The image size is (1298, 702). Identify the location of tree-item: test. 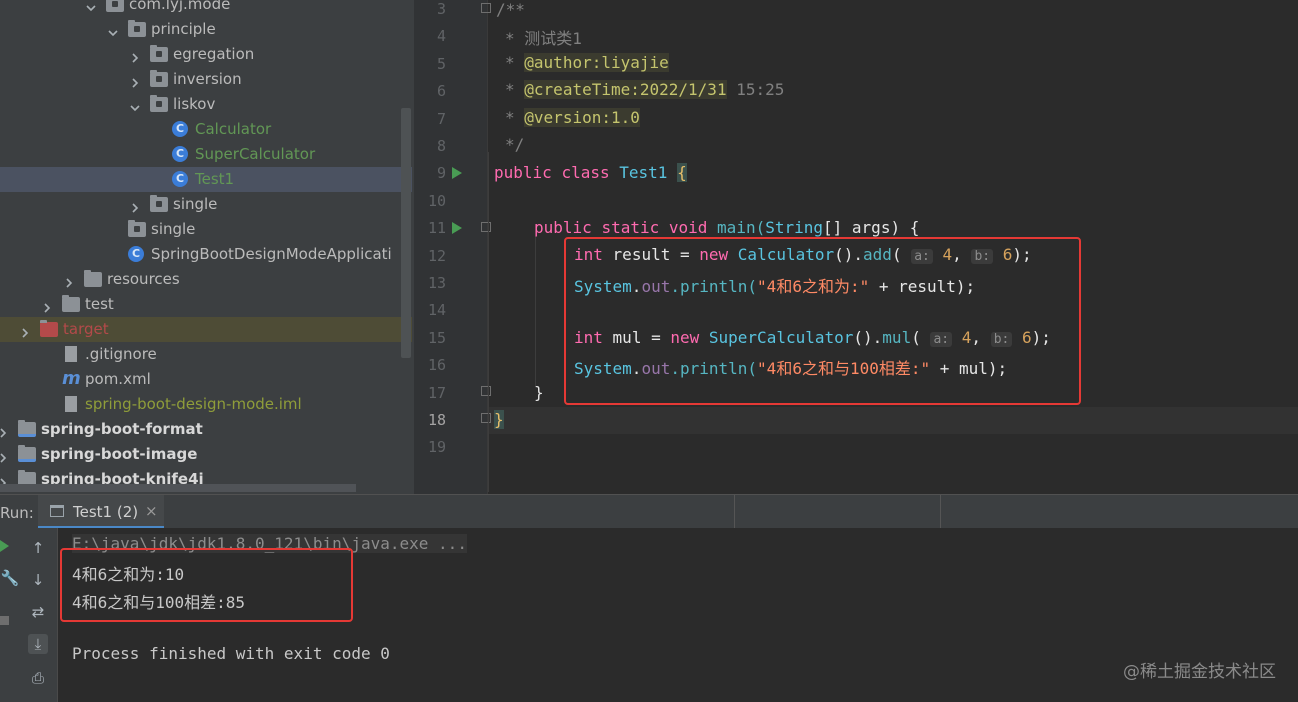
(206, 304).